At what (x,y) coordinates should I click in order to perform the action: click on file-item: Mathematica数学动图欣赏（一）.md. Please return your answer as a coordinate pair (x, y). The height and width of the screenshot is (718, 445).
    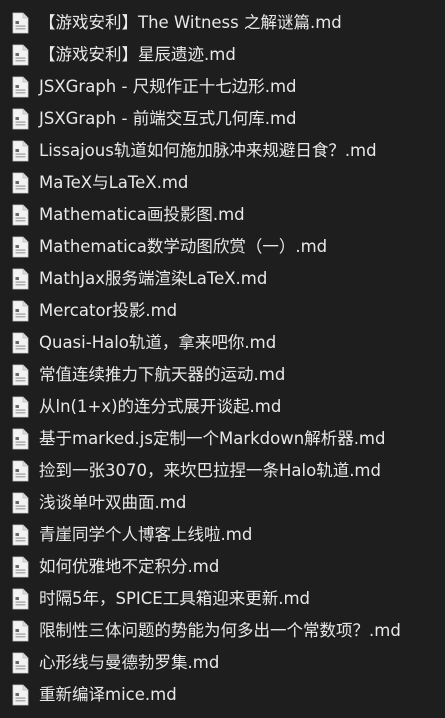
    Looking at the image, I should click on (222, 247).